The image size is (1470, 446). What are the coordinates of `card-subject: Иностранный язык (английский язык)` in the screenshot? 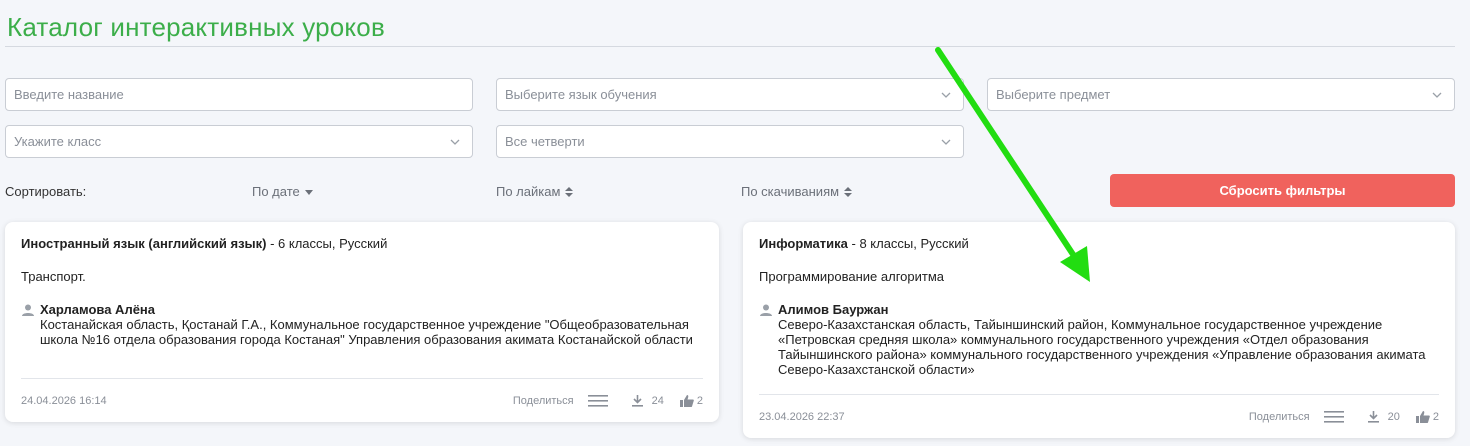 It's located at (144, 243).